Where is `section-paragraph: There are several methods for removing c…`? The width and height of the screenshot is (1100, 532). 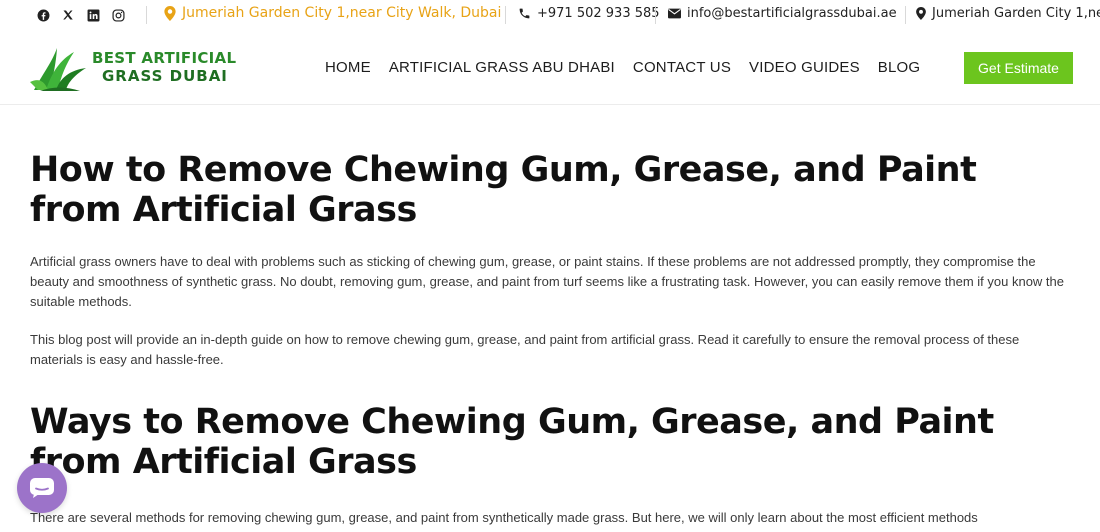
section-paragraph: There are several methods for removing c… is located at coordinates (504, 517).